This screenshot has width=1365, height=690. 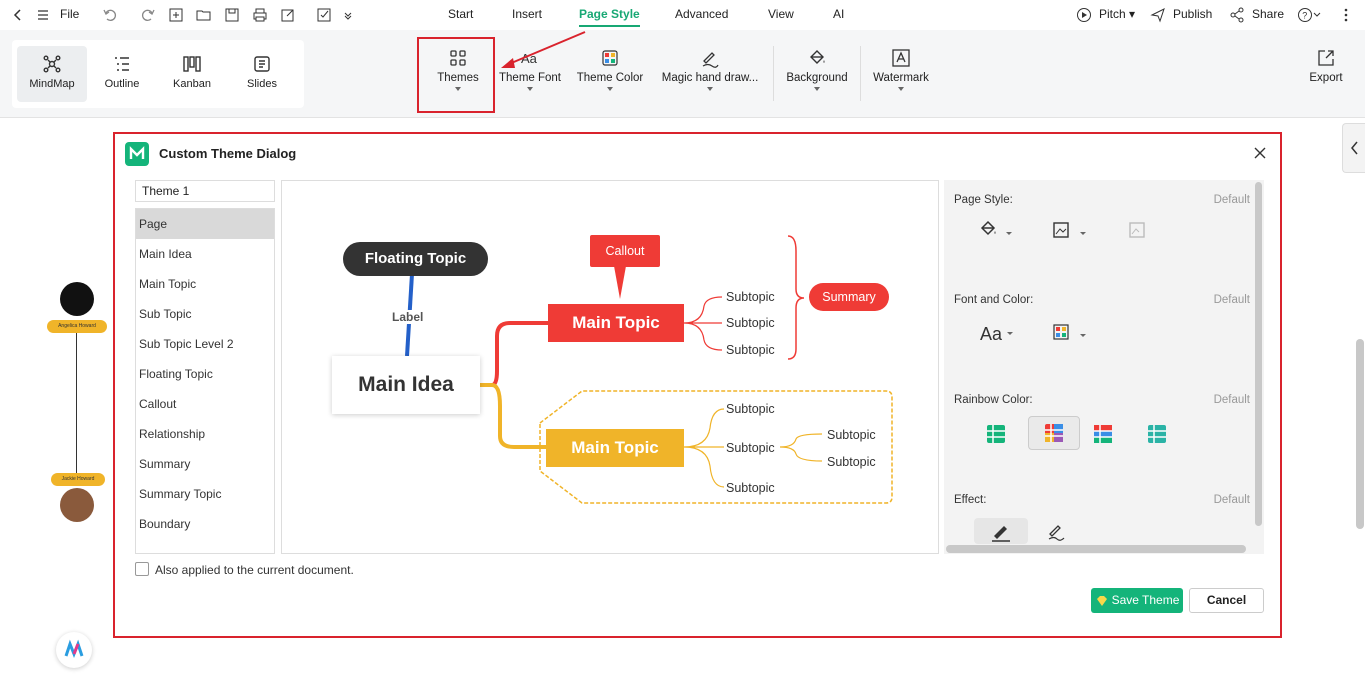 I want to click on export-small-icon, so click(x=290, y=15).